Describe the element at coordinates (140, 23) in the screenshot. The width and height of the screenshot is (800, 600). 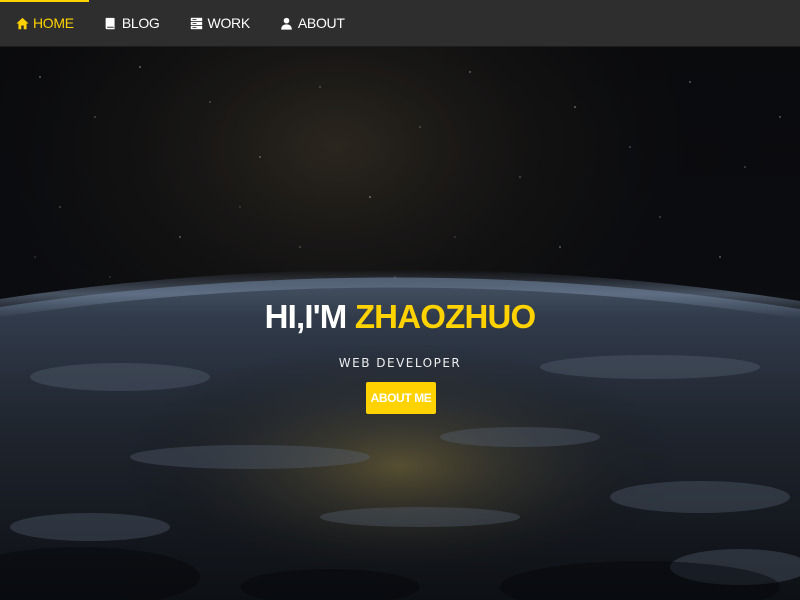
I see `nav-item-label: BLOG` at that location.